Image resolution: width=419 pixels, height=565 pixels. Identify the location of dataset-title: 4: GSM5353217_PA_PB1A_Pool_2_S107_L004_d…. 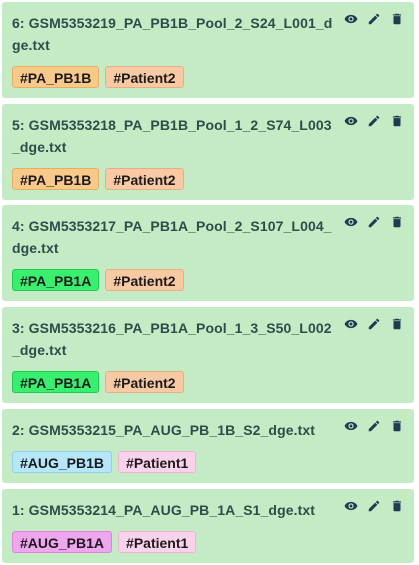
(174, 237).